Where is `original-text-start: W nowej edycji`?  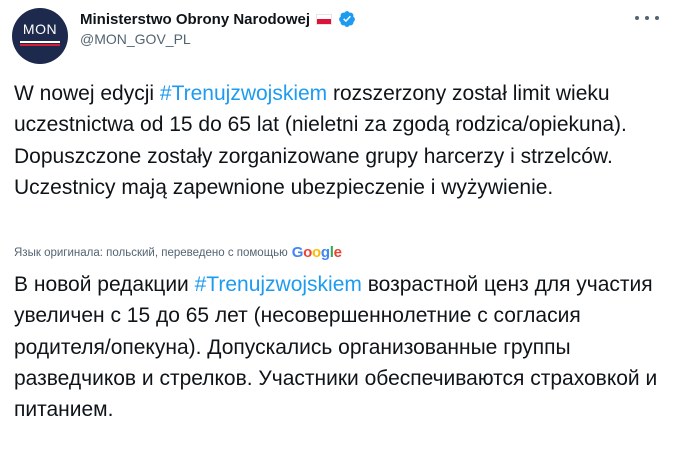
original-text-start: W nowej edycji is located at coordinates (87, 93).